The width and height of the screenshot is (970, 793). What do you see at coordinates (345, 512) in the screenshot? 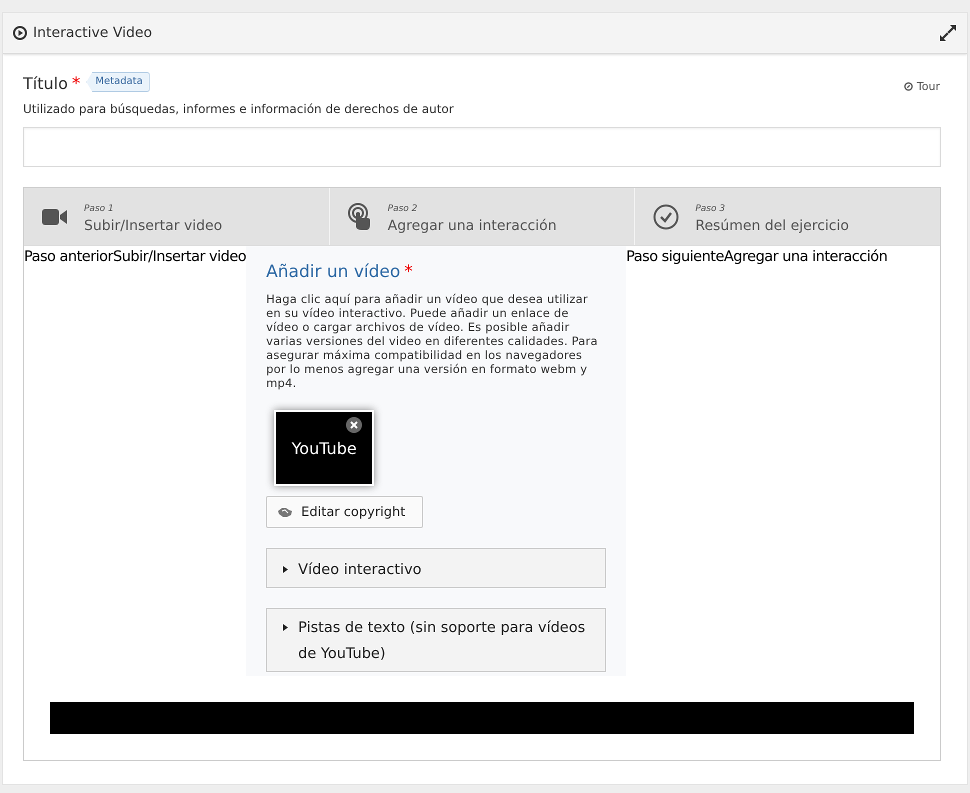
I see `edit-copyright-button: Editar copyright` at bounding box center [345, 512].